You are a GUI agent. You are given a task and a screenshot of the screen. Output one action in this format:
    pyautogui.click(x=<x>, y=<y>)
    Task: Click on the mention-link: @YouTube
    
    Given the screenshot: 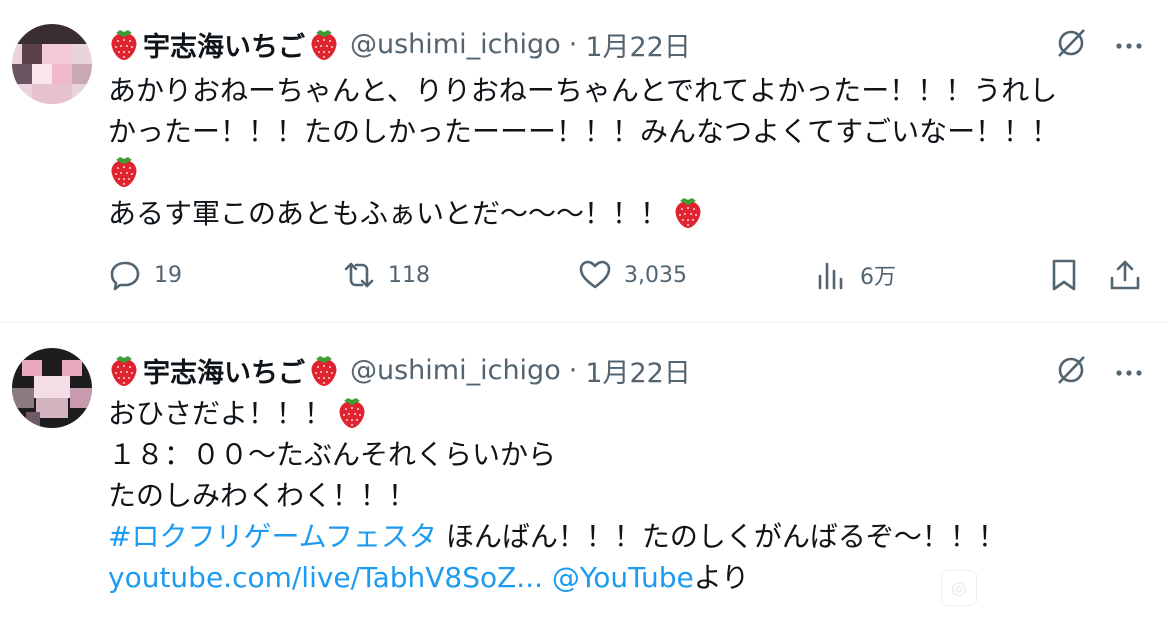 What is the action you would take?
    pyautogui.click(x=623, y=577)
    